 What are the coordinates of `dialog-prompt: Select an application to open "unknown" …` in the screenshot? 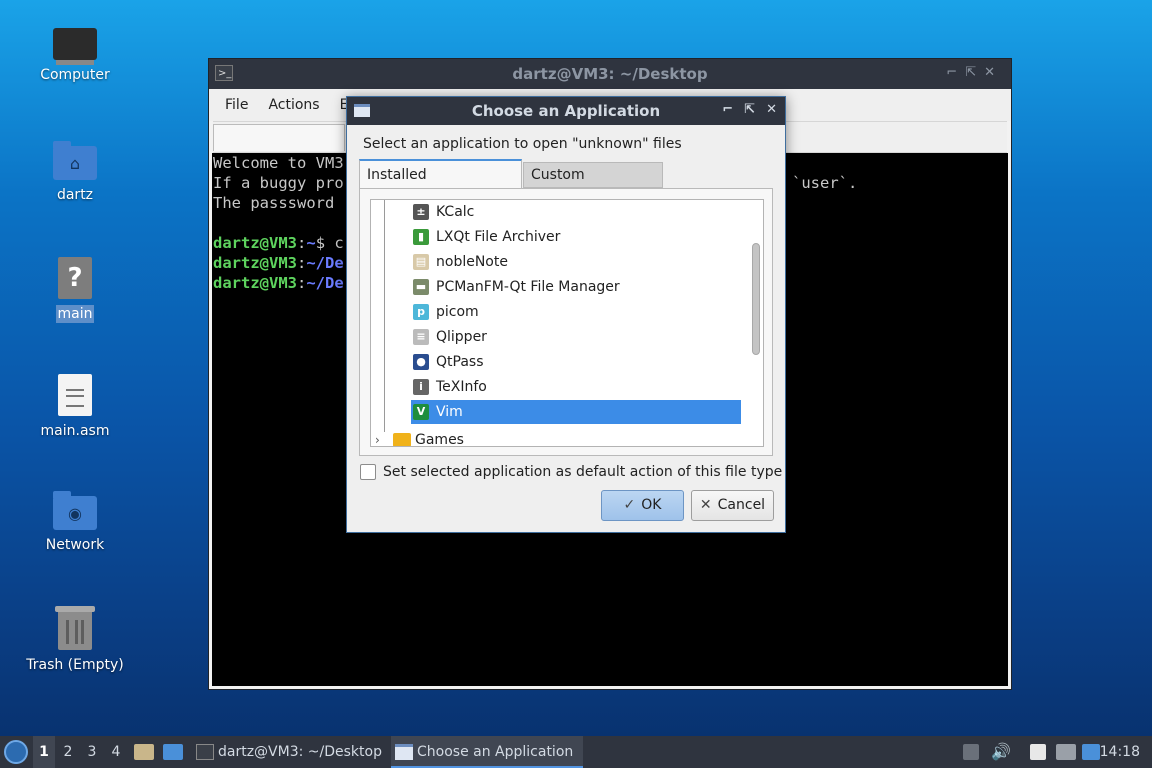 It's located at (522, 144).